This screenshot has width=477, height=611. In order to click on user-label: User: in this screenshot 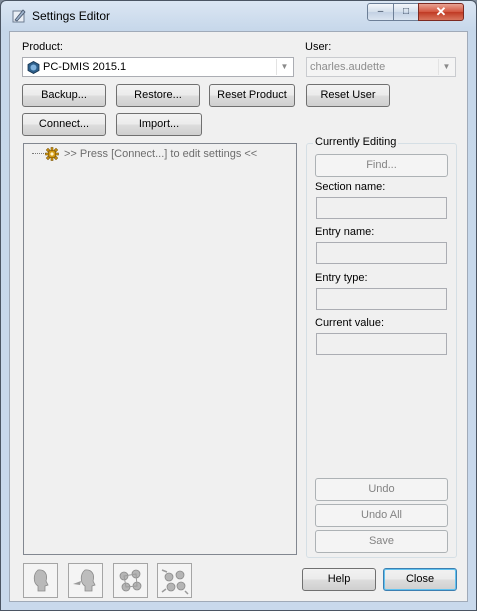, I will do `click(318, 47)`.